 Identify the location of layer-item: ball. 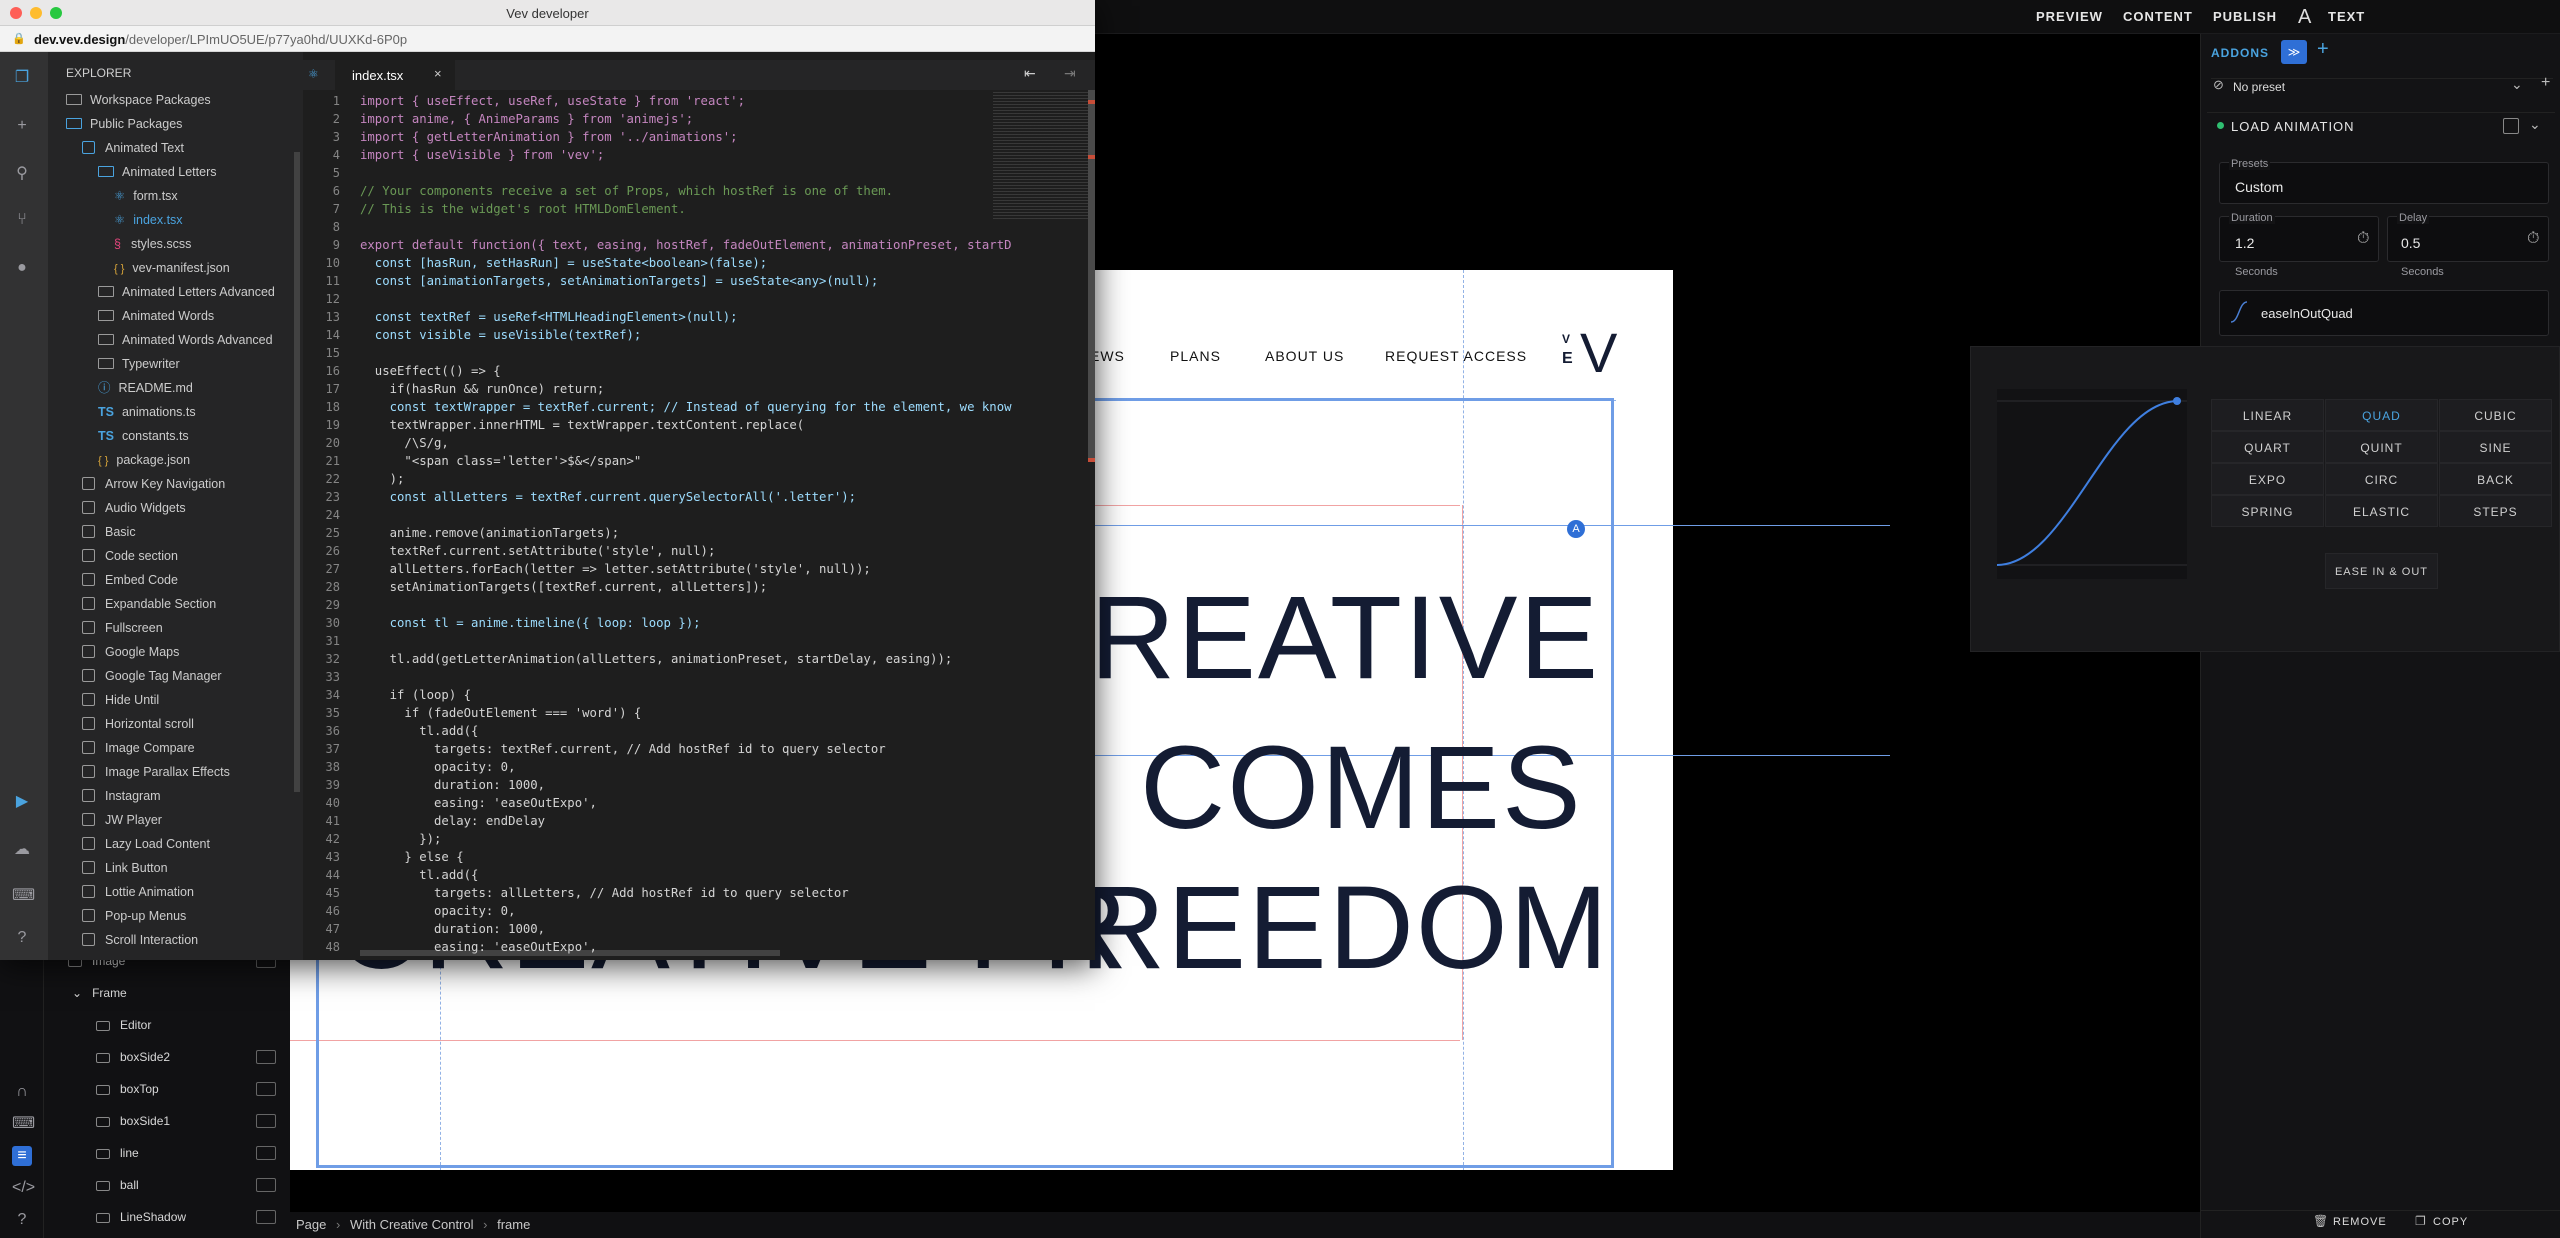
(117, 1185).